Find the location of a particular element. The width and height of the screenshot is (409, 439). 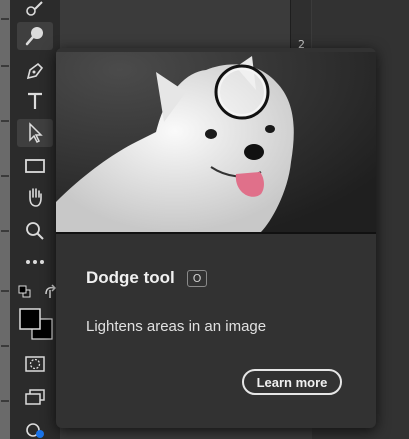

tooltip-title-row: Dodge tool O is located at coordinates (147, 278).